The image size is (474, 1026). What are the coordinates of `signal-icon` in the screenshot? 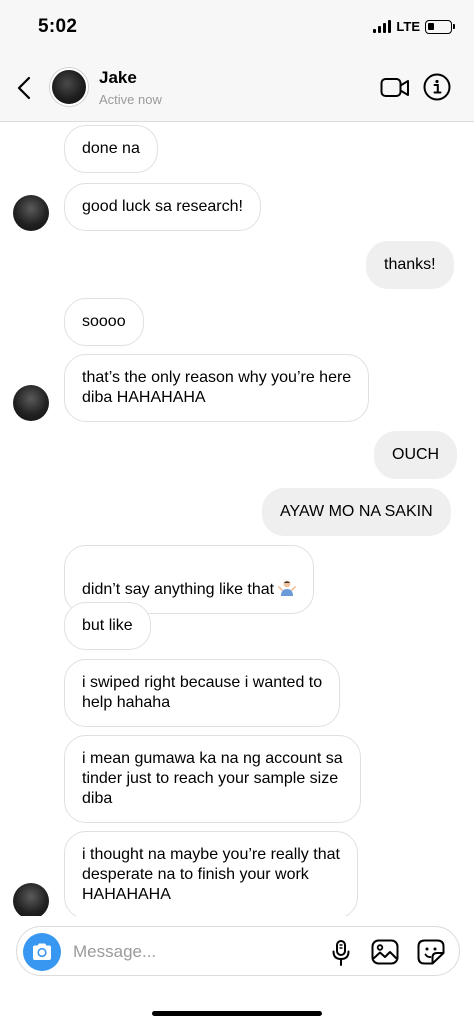 It's located at (382, 26).